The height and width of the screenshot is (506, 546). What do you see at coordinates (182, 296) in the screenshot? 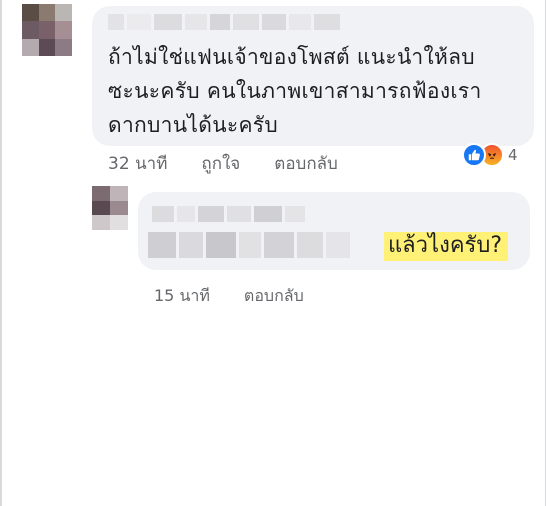
I see `reply-timestamp: 15 นาที` at bounding box center [182, 296].